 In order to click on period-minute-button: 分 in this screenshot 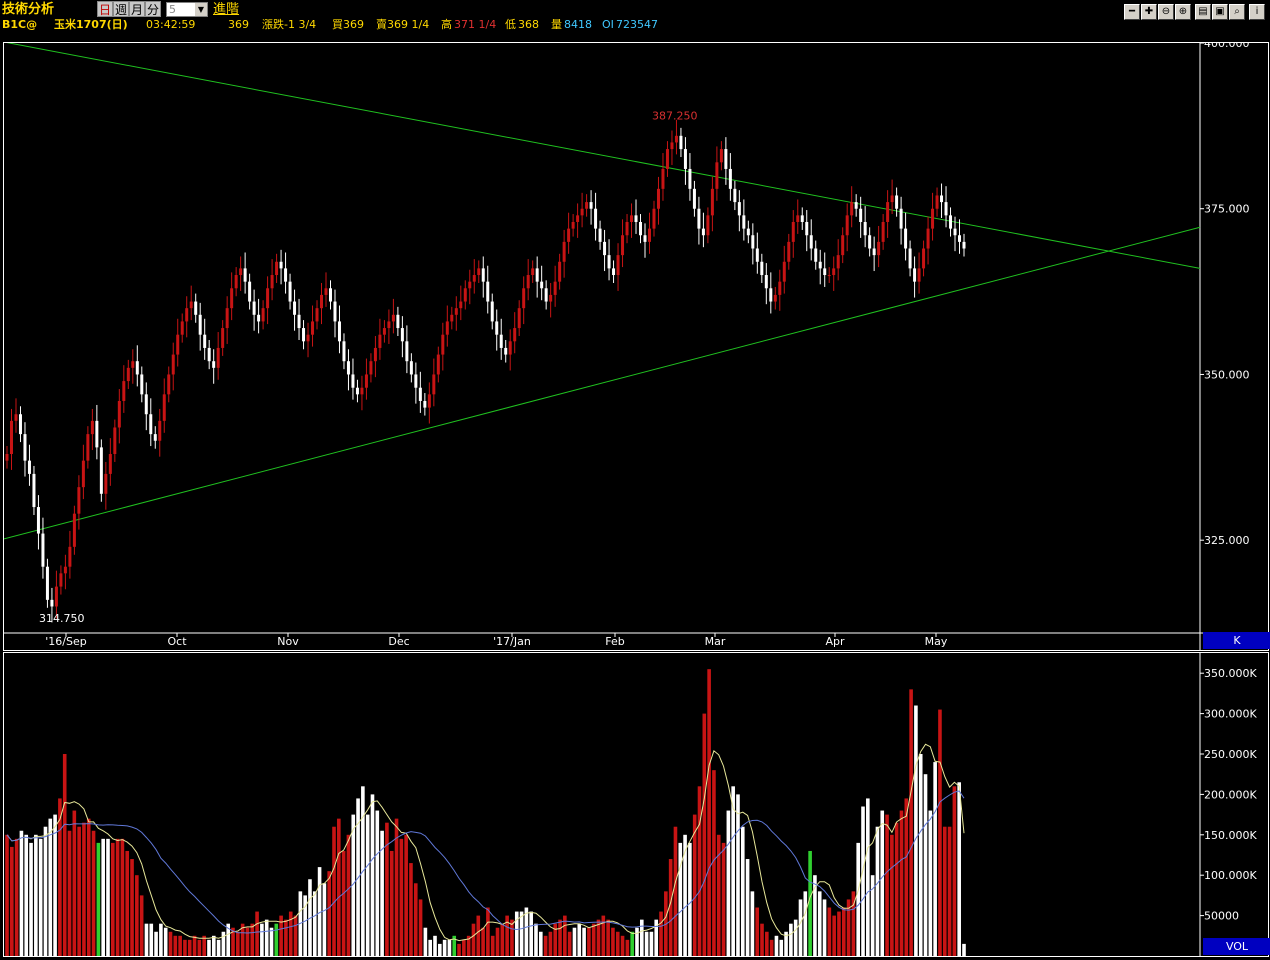, I will do `click(153, 9)`.